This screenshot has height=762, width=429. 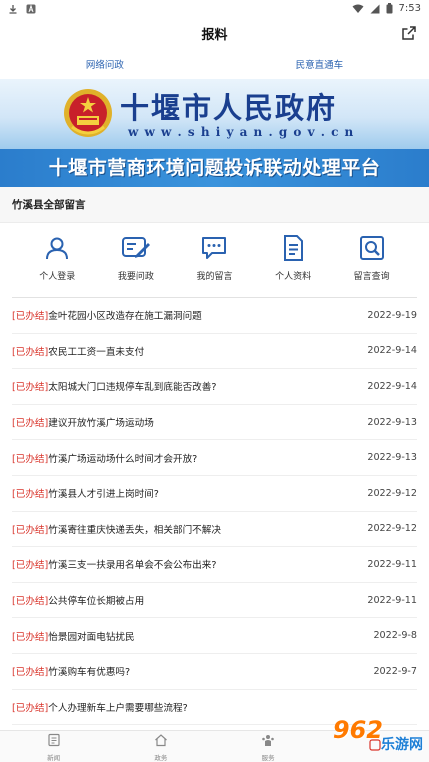 I want to click on nav-news: 新闻, so click(x=54, y=747).